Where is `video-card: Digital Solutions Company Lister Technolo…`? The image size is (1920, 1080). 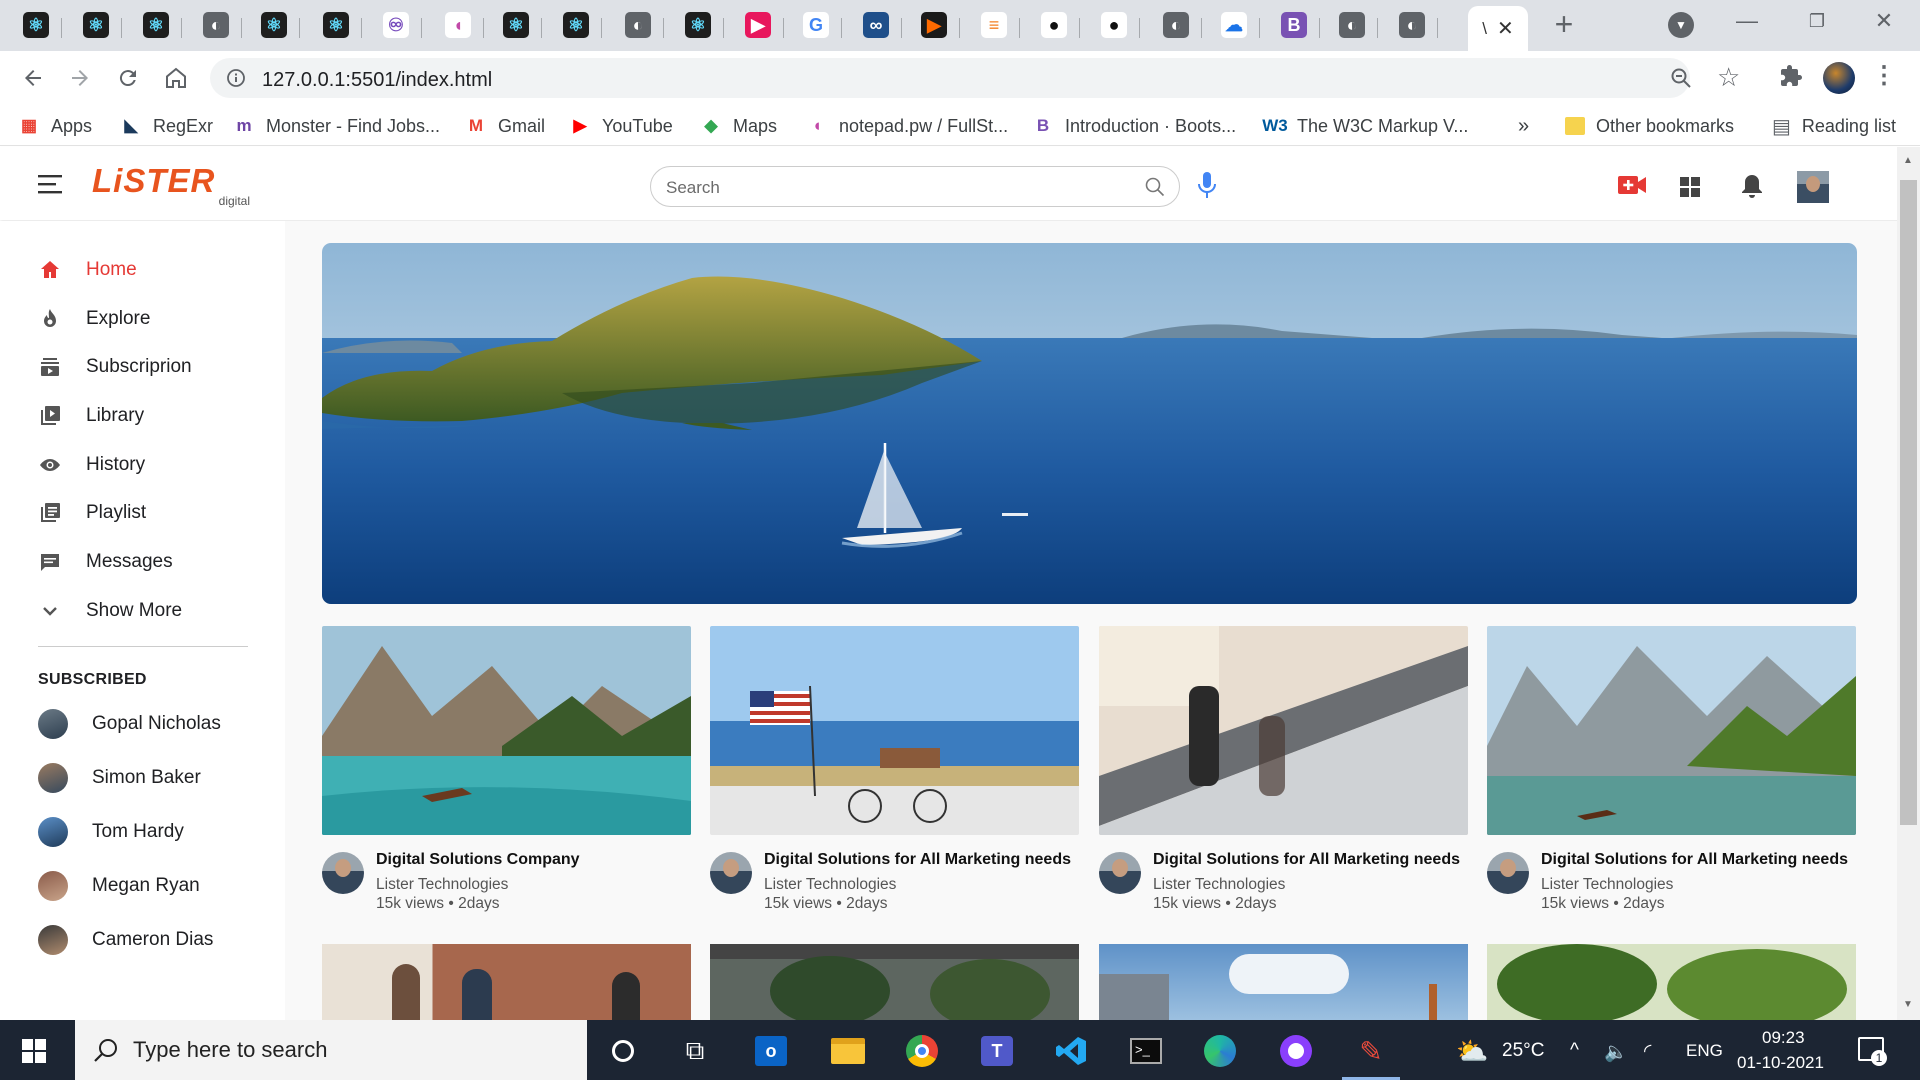
video-card: Digital Solutions Company Lister Technolo… is located at coordinates (506, 769).